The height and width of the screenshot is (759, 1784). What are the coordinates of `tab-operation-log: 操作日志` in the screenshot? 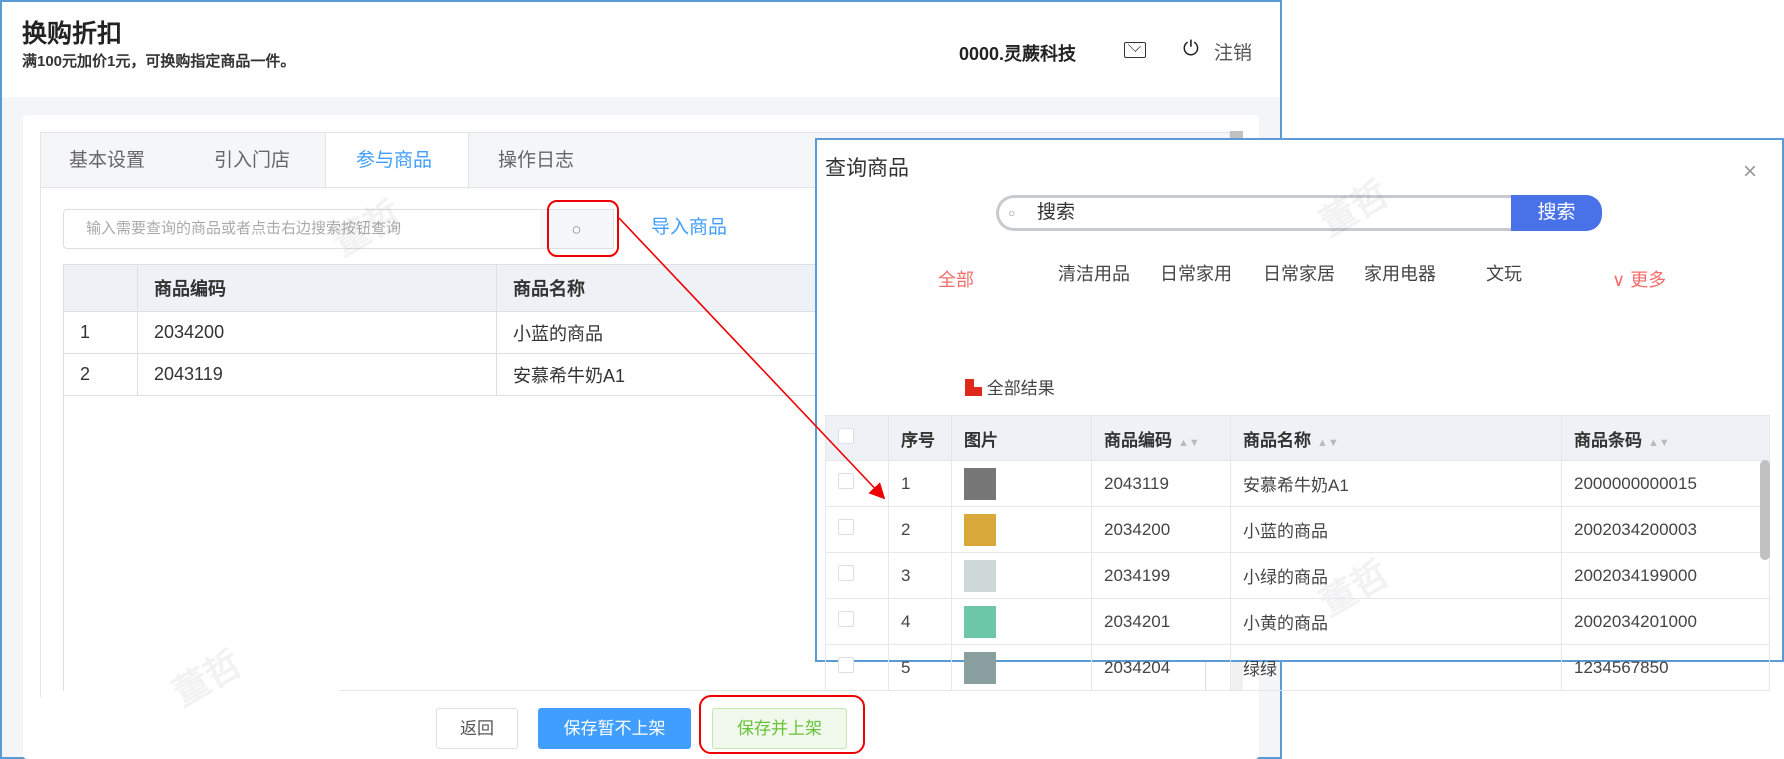 It's located at (536, 160).